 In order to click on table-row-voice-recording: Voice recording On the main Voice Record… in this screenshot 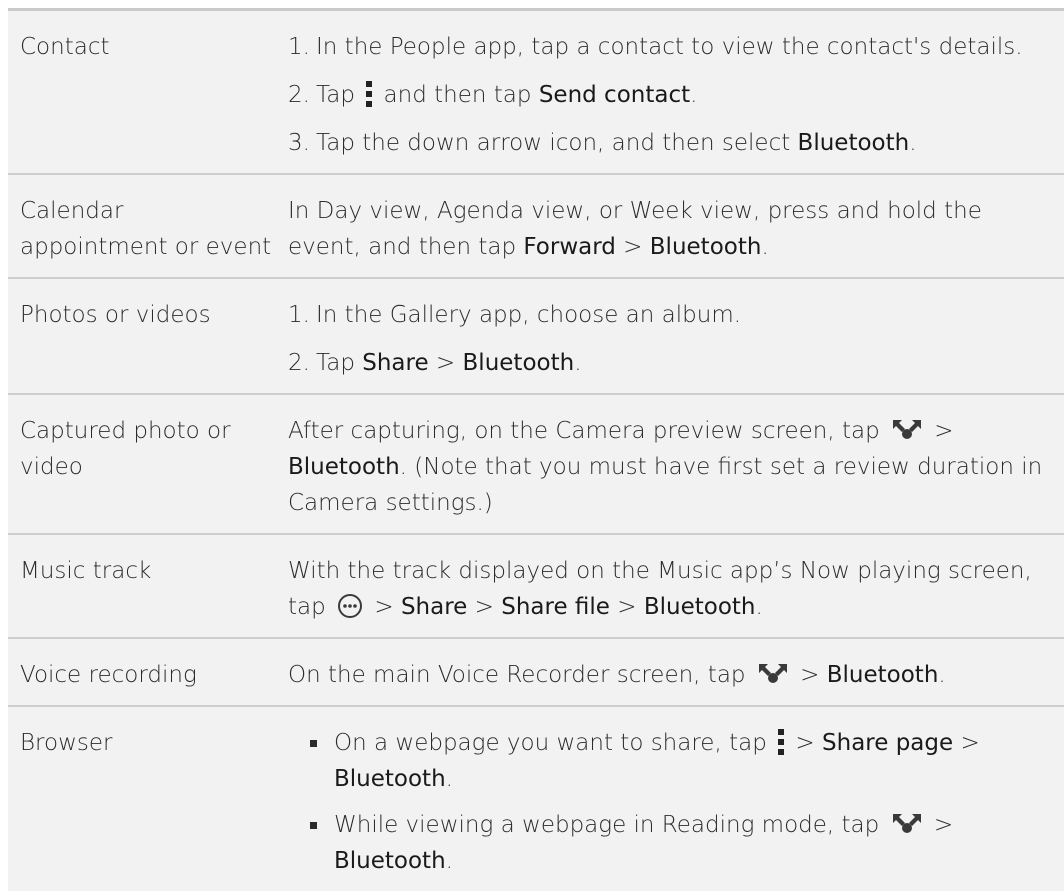, I will do `click(536, 673)`.